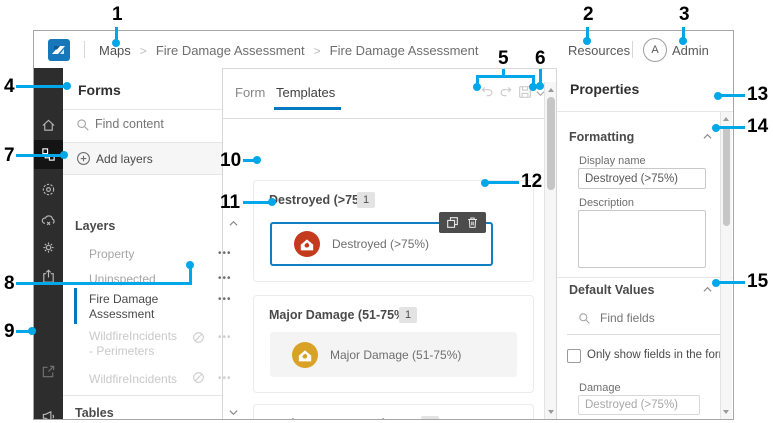 This screenshot has width=773, height=423. Describe the element at coordinates (452, 222) in the screenshot. I see `duplicate-icon` at that location.